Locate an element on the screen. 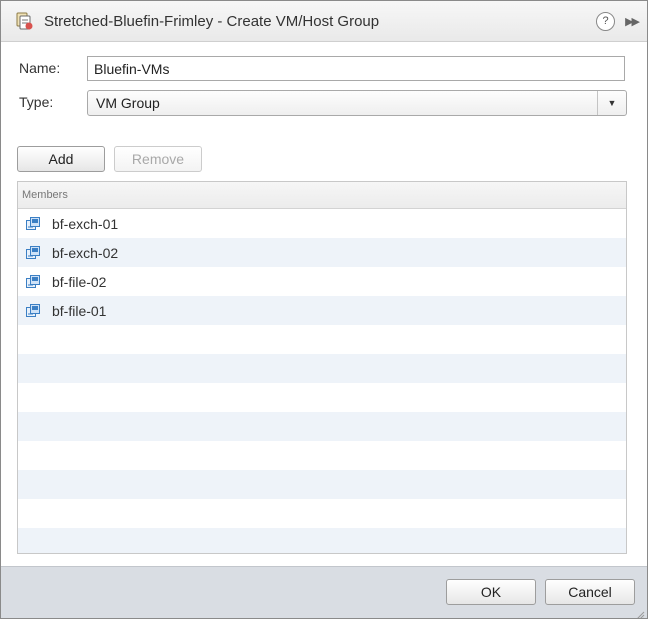  add-button: Add is located at coordinates (61, 159).